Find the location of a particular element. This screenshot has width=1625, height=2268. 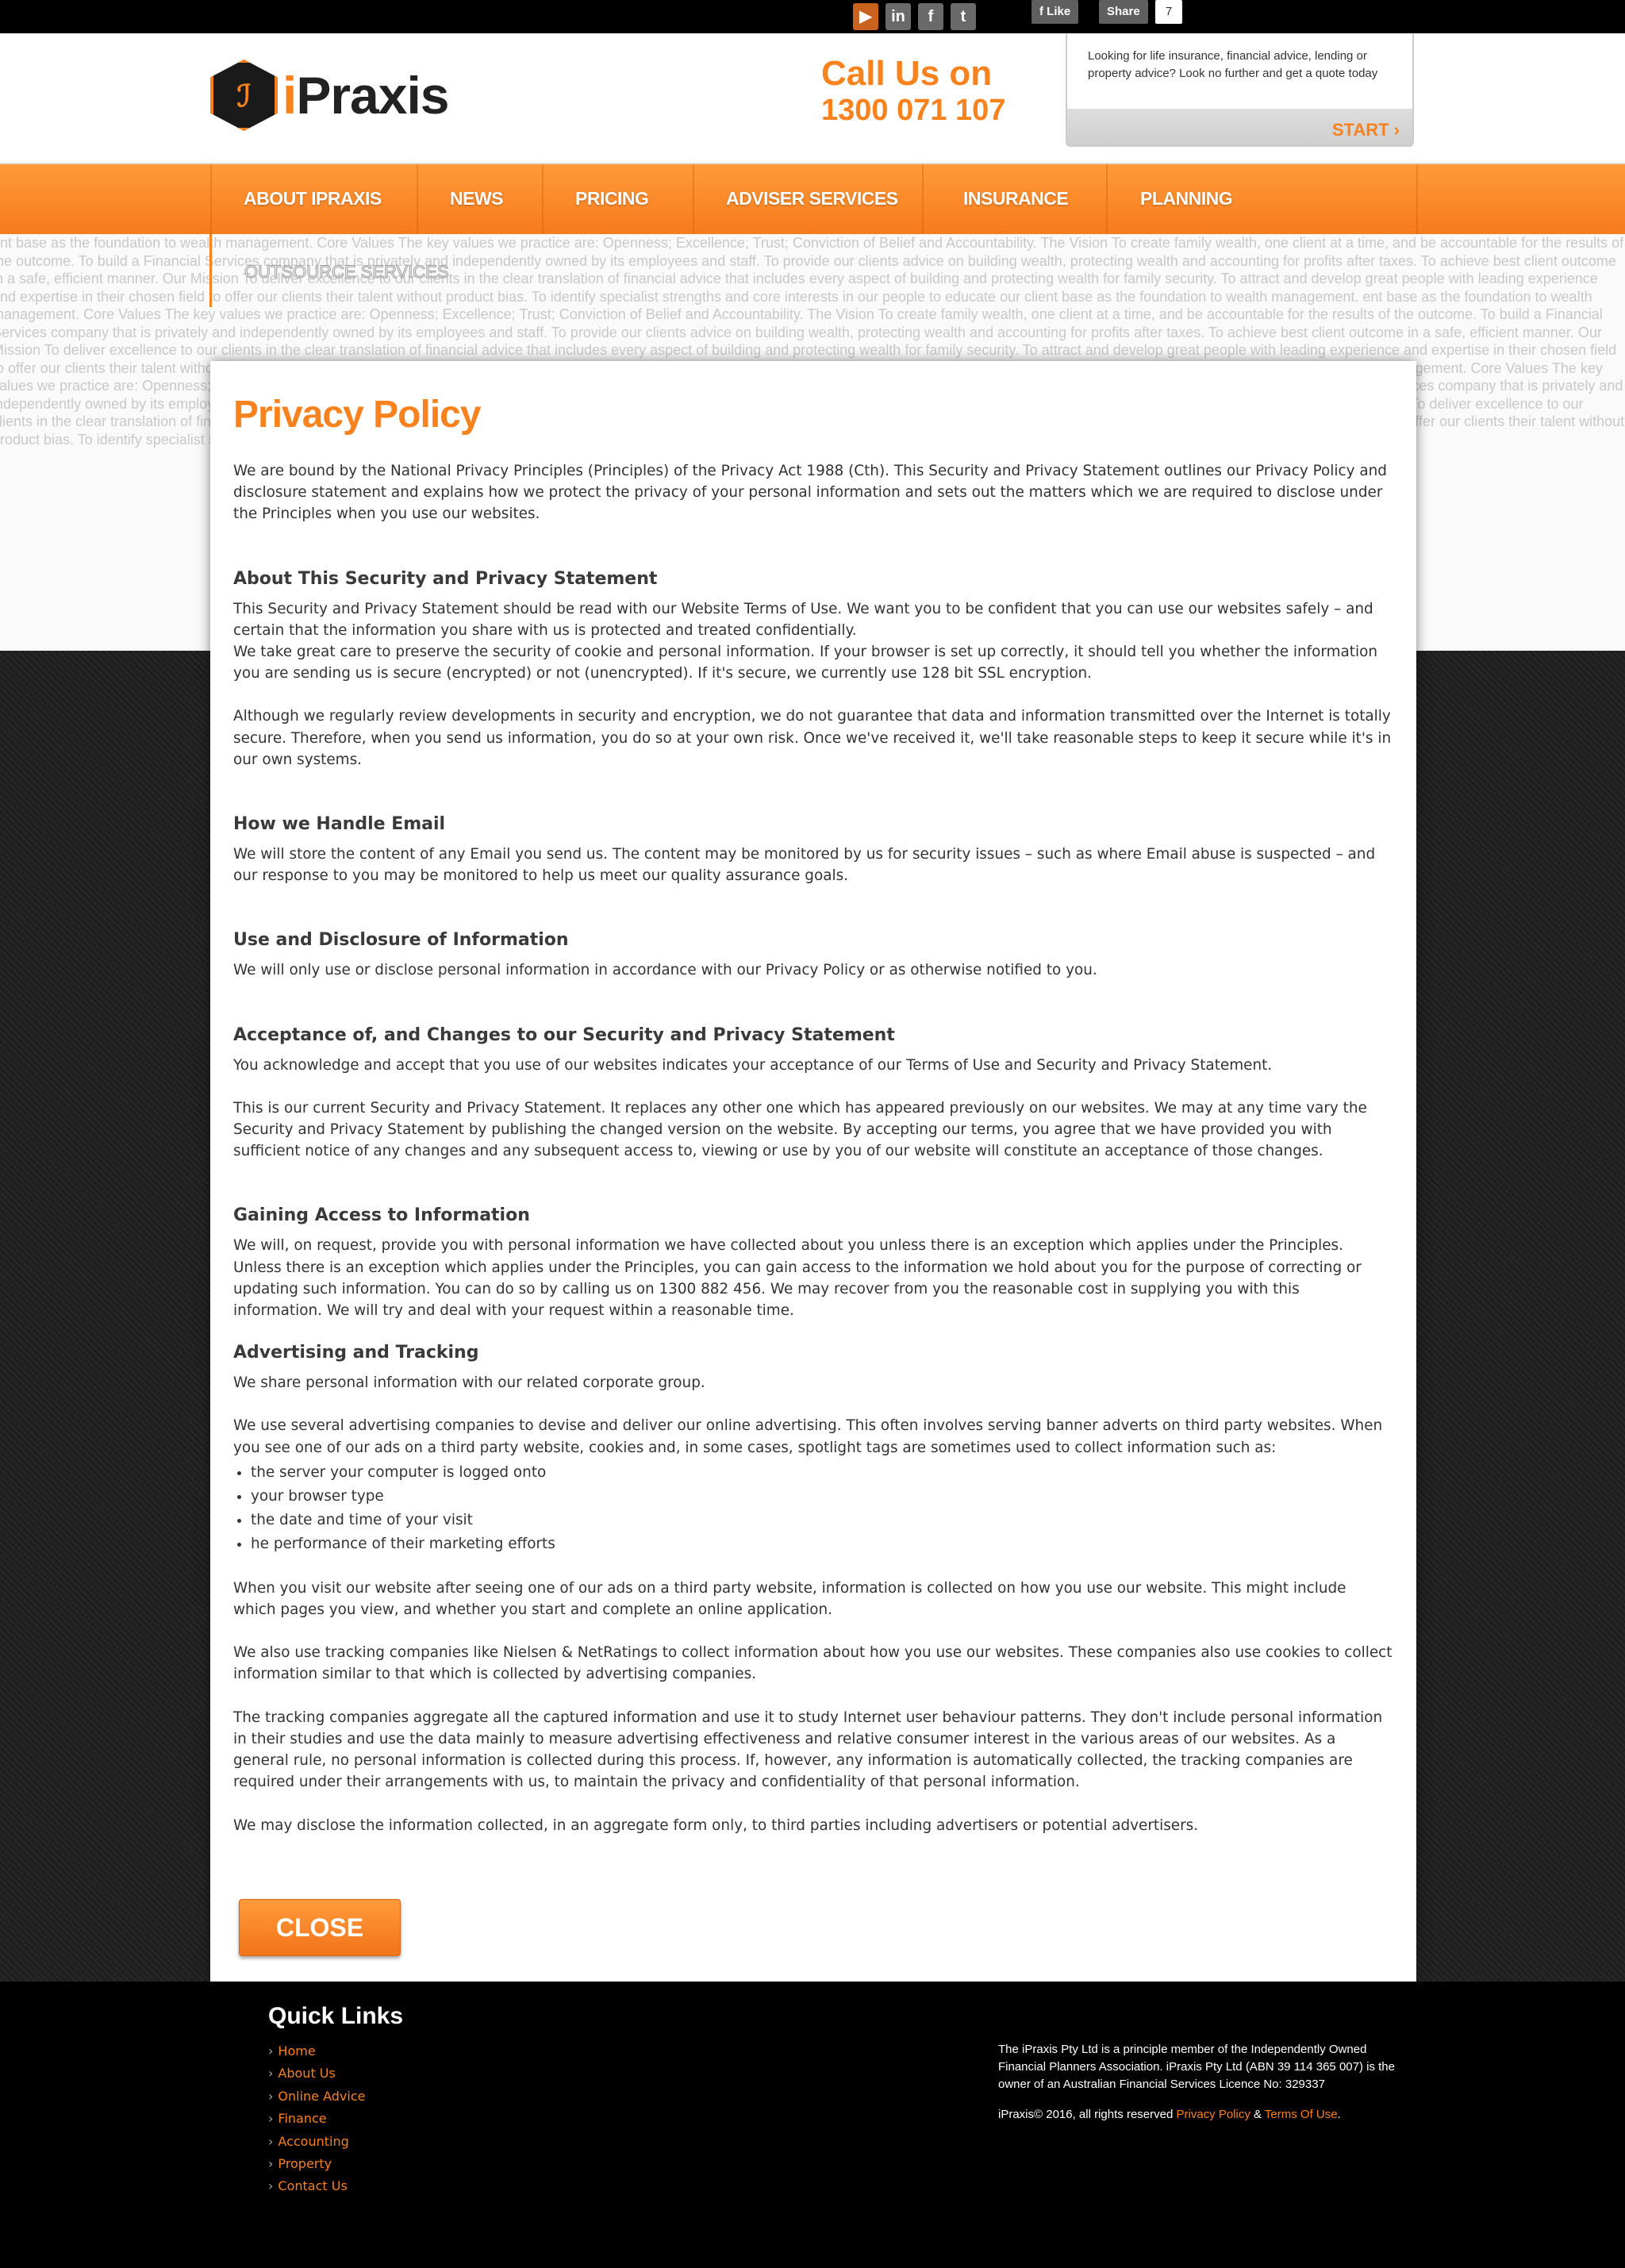

nav-insurance: INSURANCE is located at coordinates (996, 199).